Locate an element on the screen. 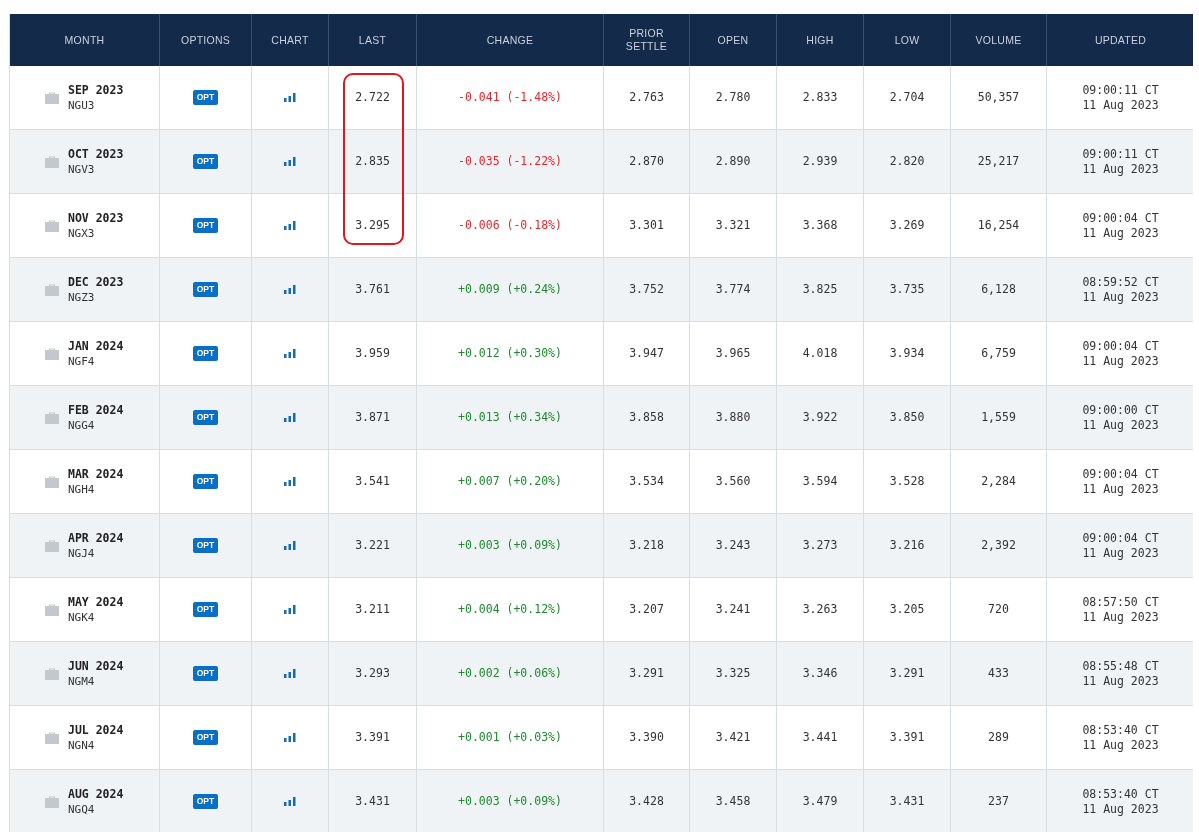  price-change: +0.003 (+0.09%) is located at coordinates (510, 545).